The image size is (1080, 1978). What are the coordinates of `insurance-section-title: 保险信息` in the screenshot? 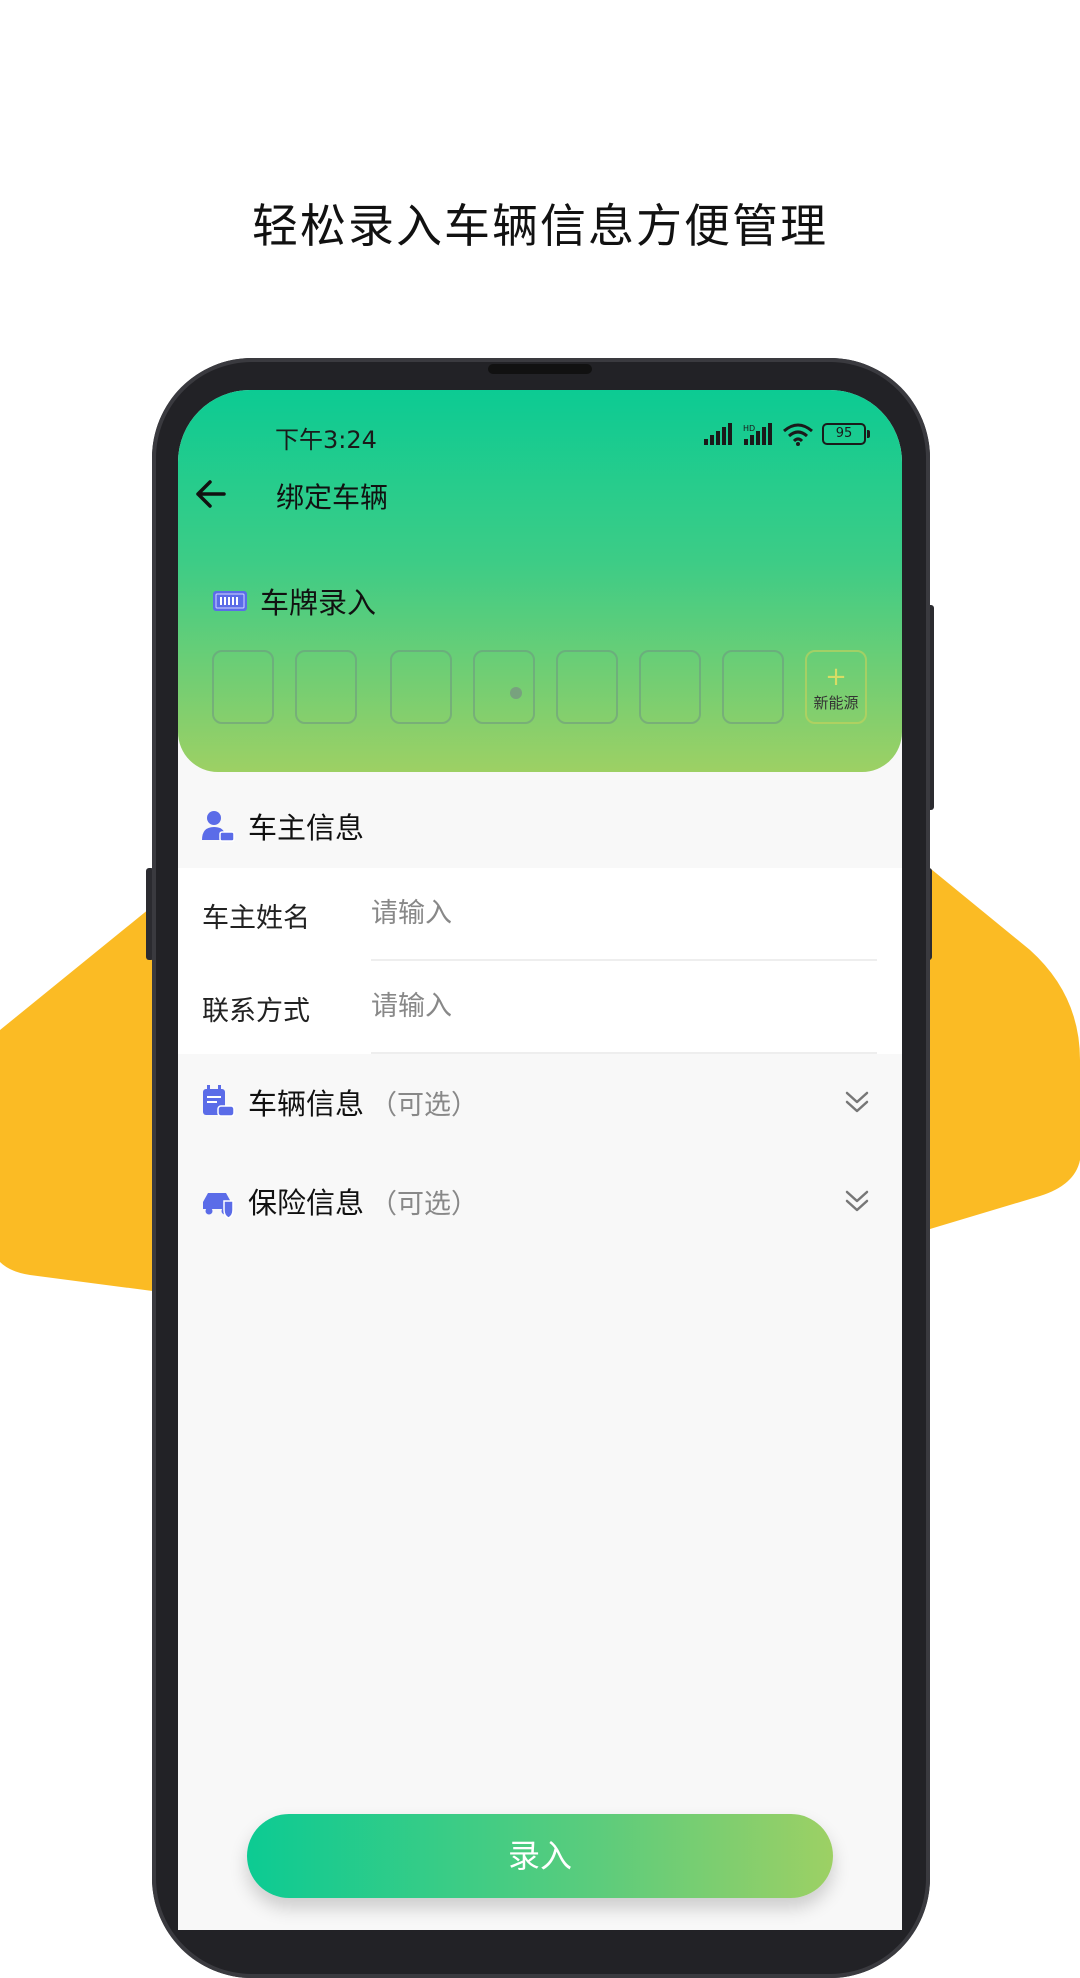 It's located at (306, 1203).